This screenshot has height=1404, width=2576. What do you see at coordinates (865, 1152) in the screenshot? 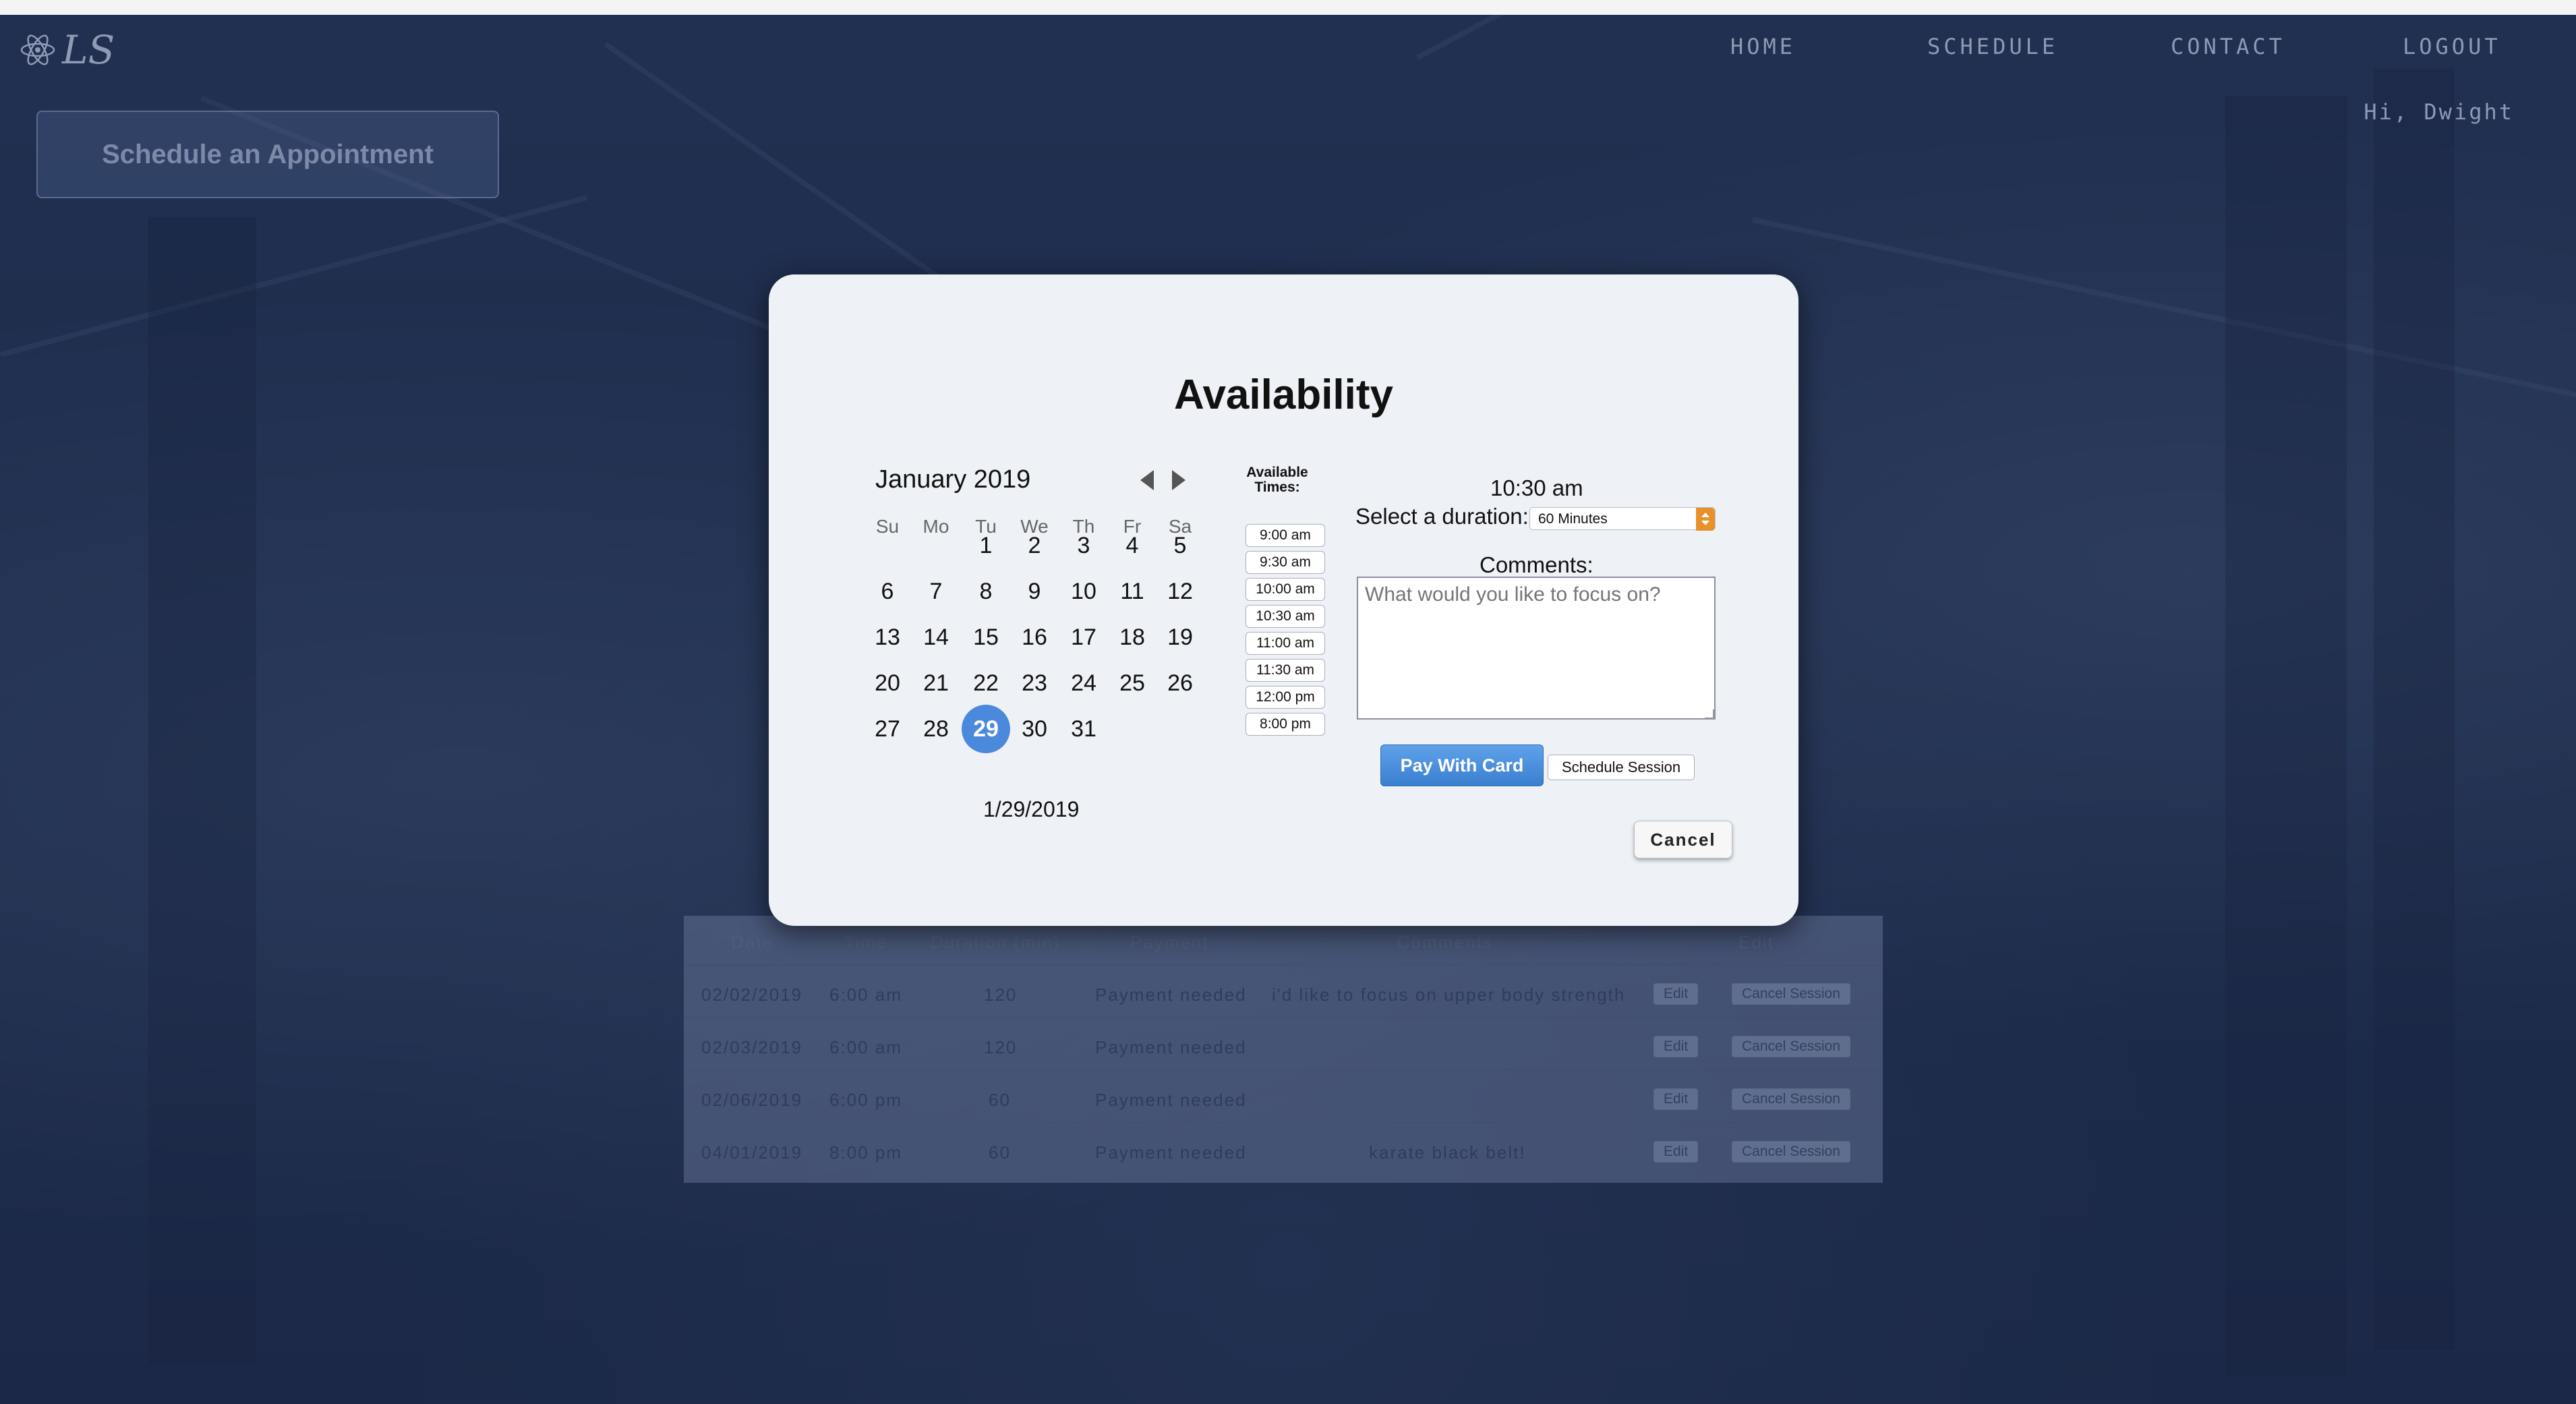
I see `row-time: 8:00 pm` at bounding box center [865, 1152].